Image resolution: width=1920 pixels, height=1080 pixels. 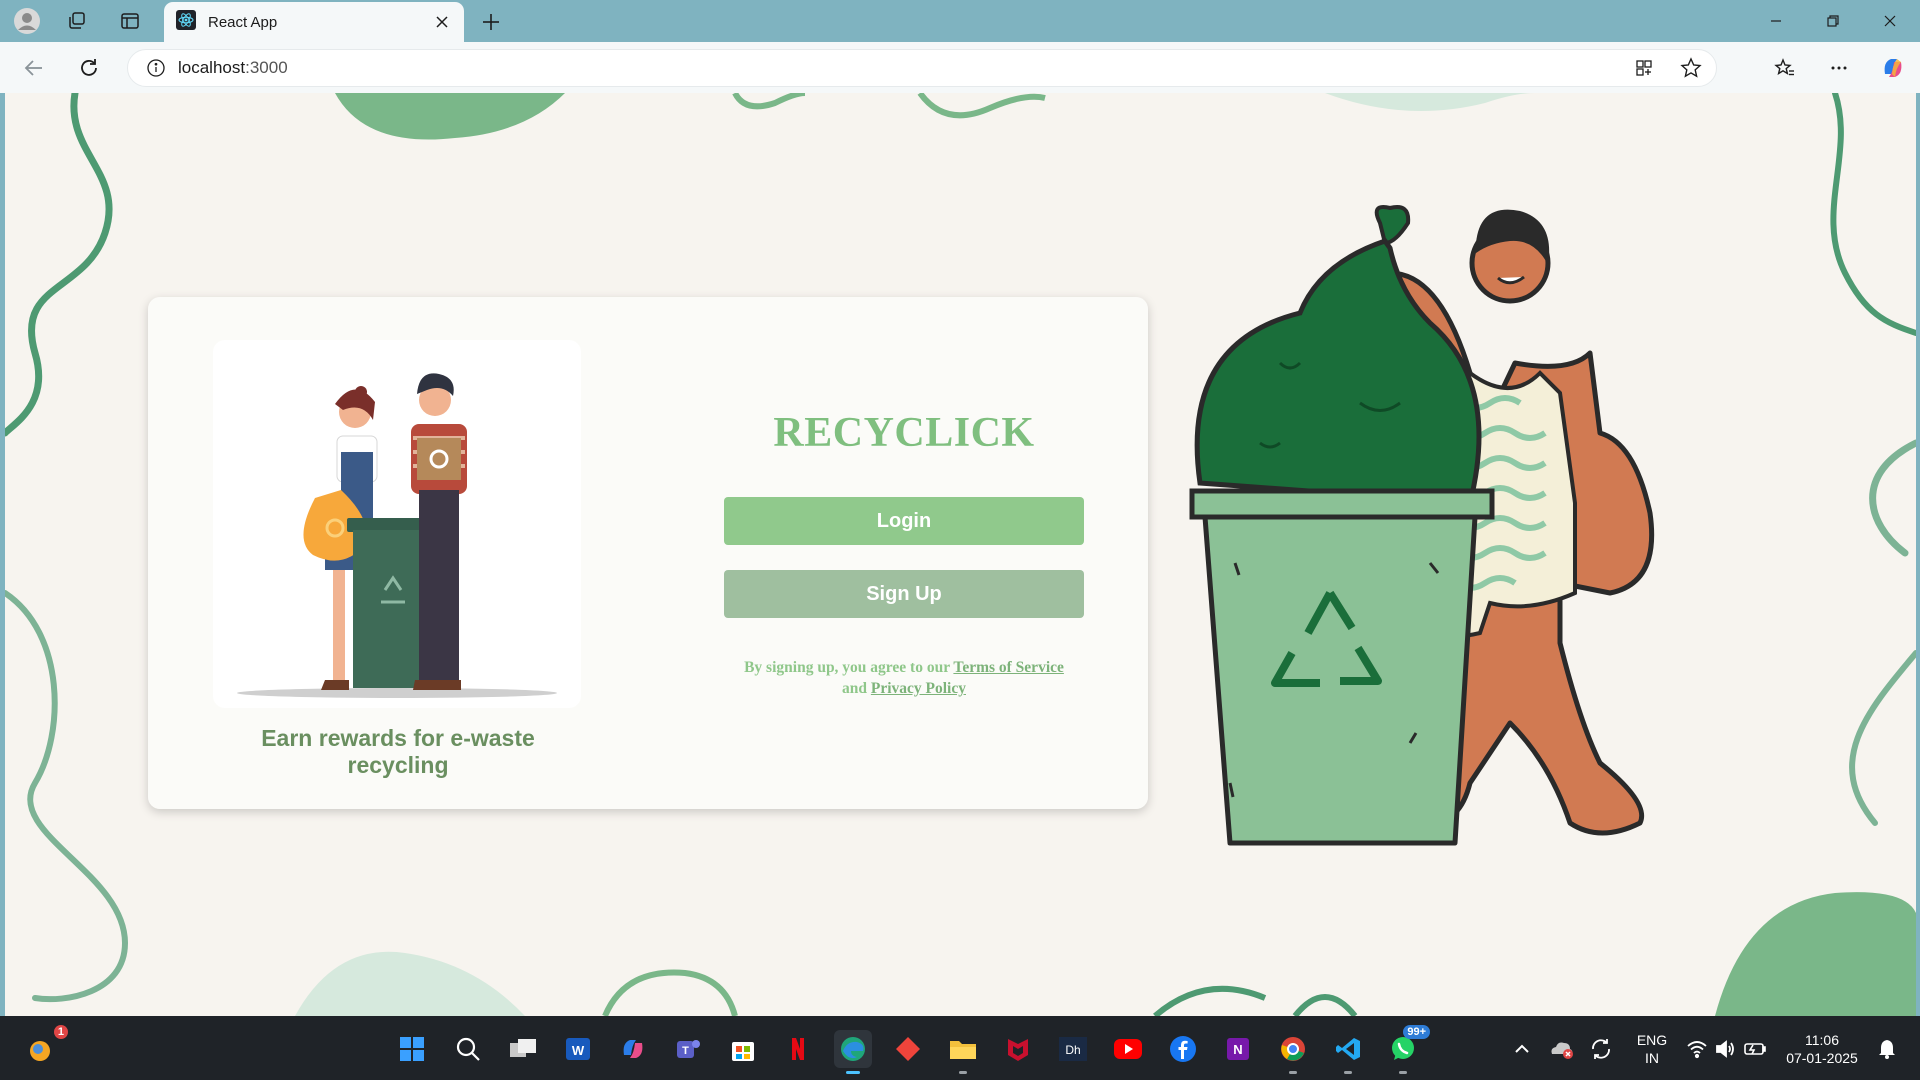 I want to click on file-explorer-icon, so click(x=963, y=1052).